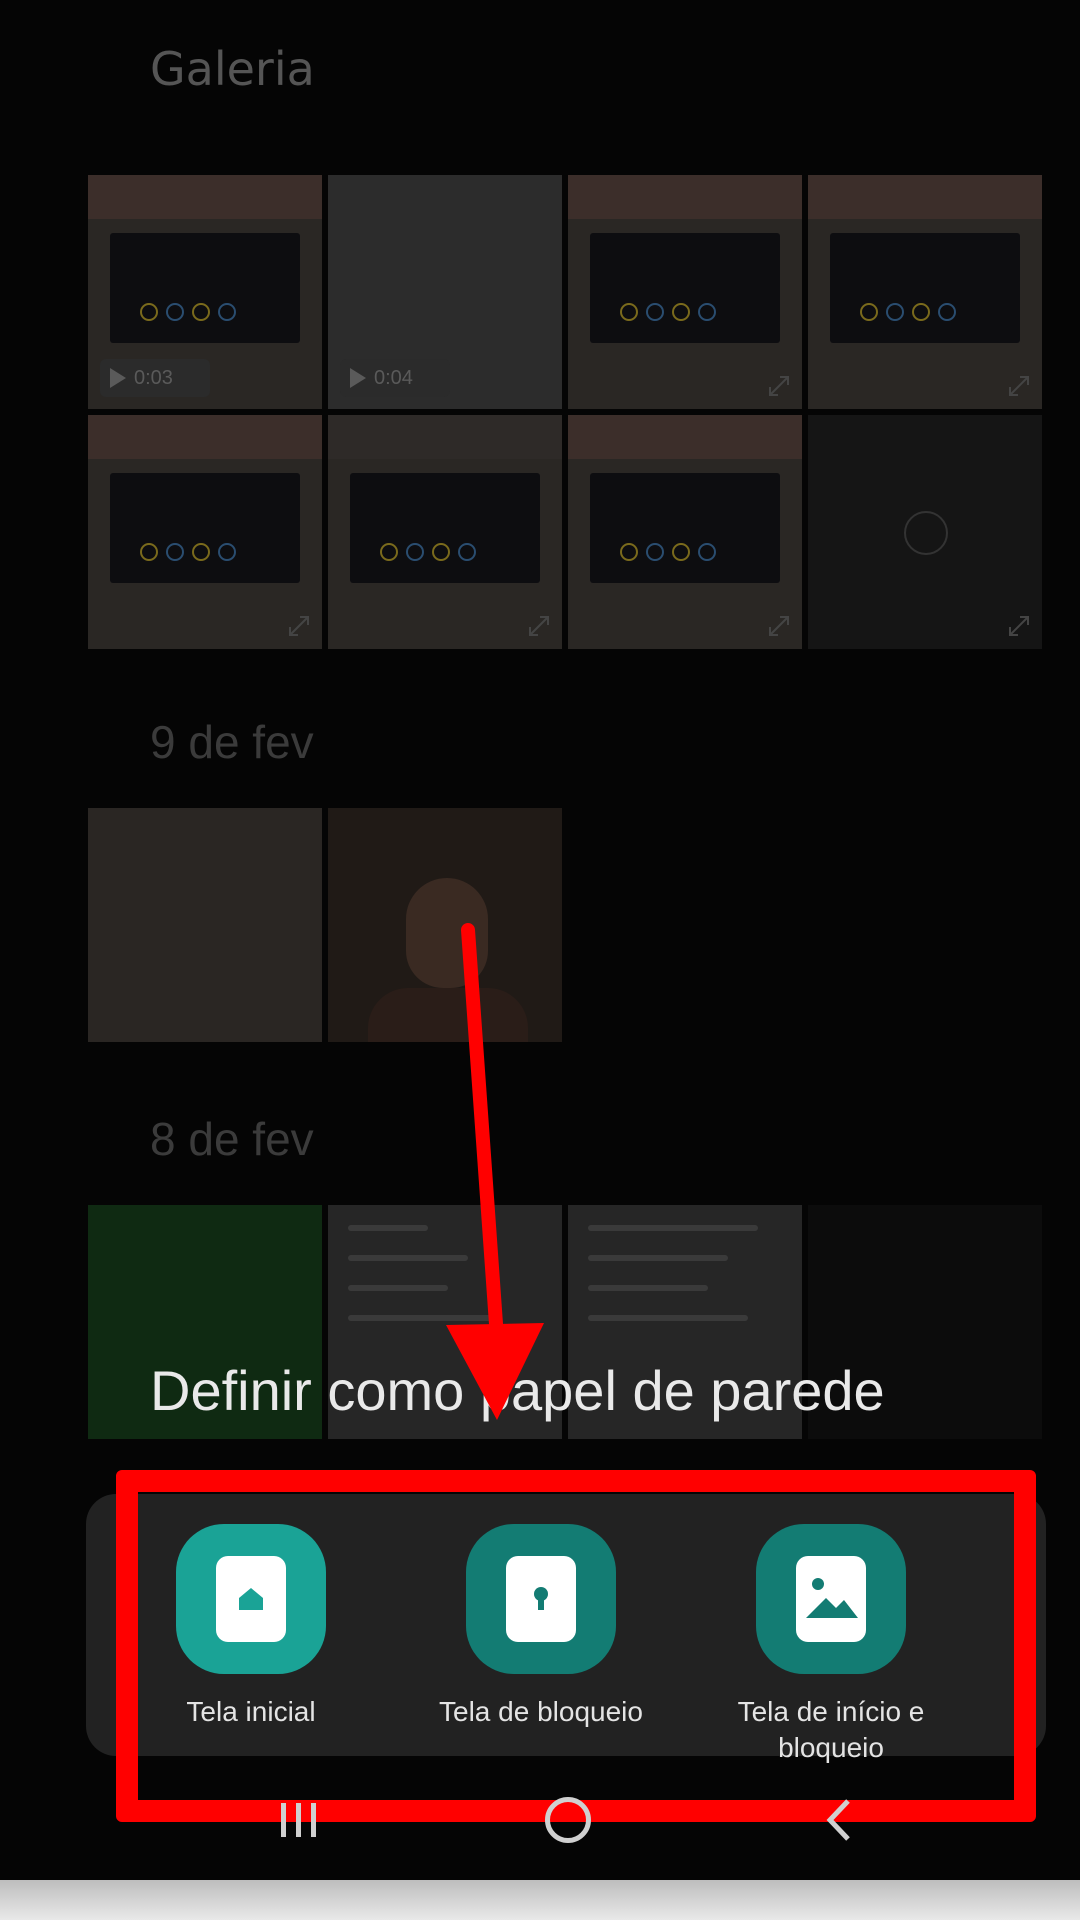  I want to click on info-icon, so click(926, 533).